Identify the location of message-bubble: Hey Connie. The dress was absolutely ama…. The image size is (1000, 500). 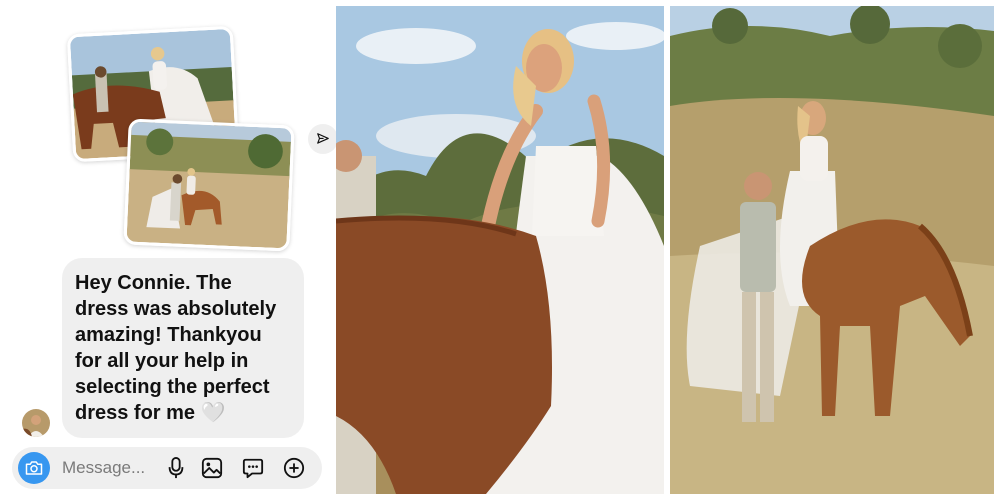
(183, 348).